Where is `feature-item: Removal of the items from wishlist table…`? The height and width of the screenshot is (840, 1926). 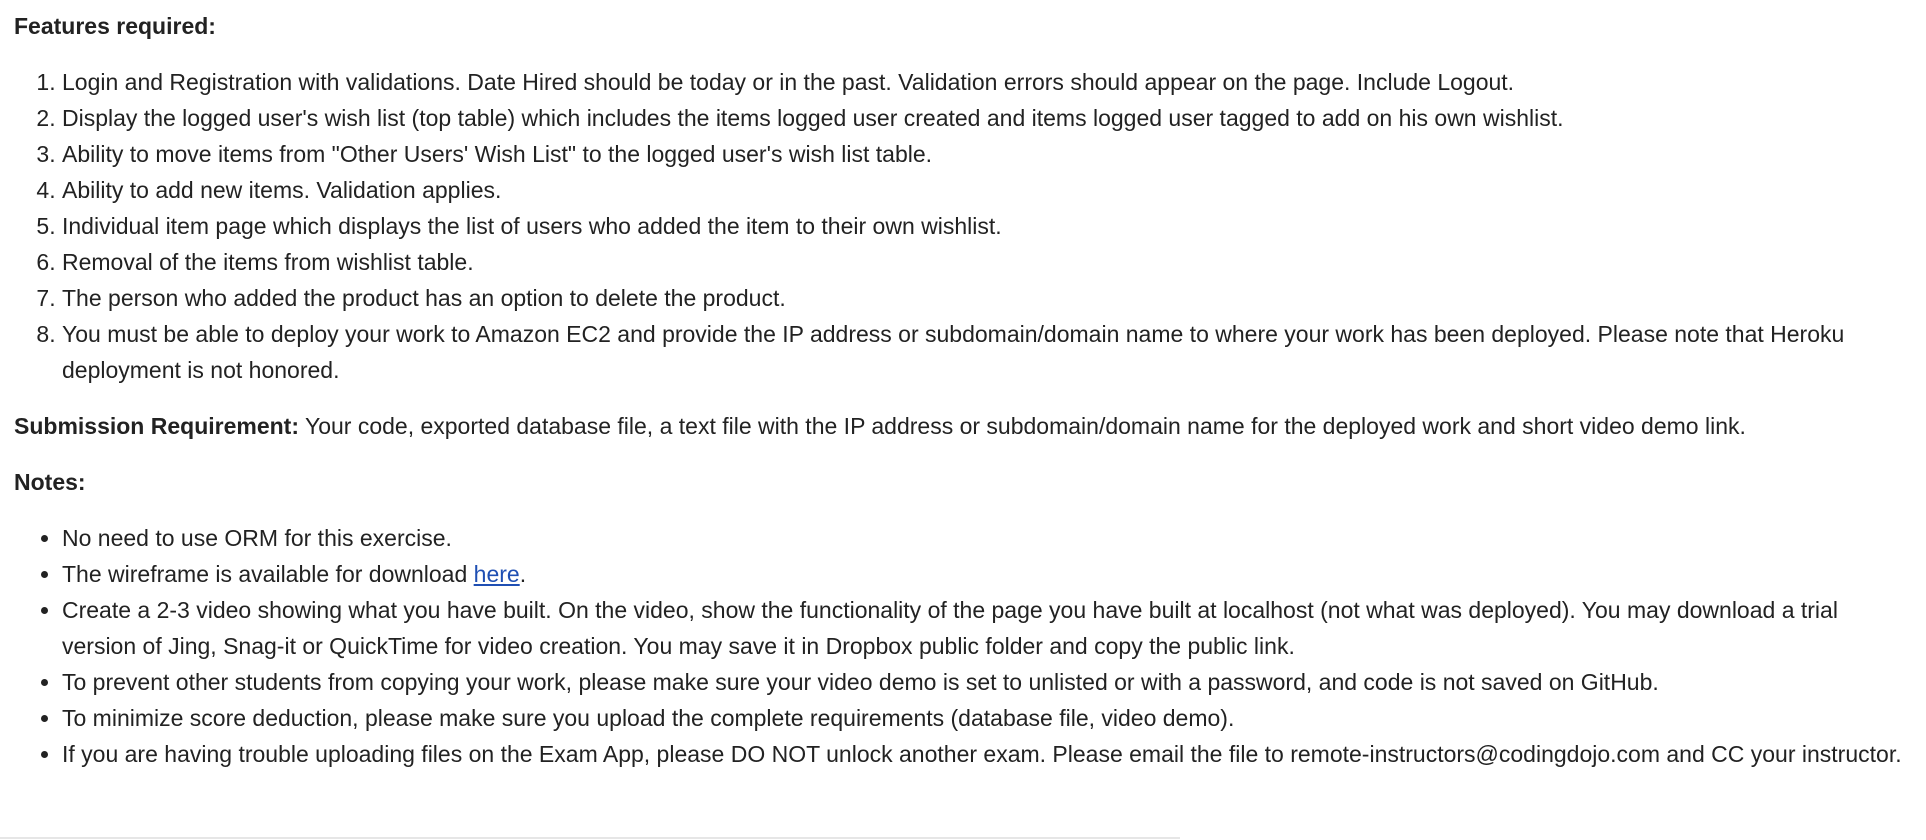 feature-item: Removal of the items from wishlist table… is located at coordinates (988, 262).